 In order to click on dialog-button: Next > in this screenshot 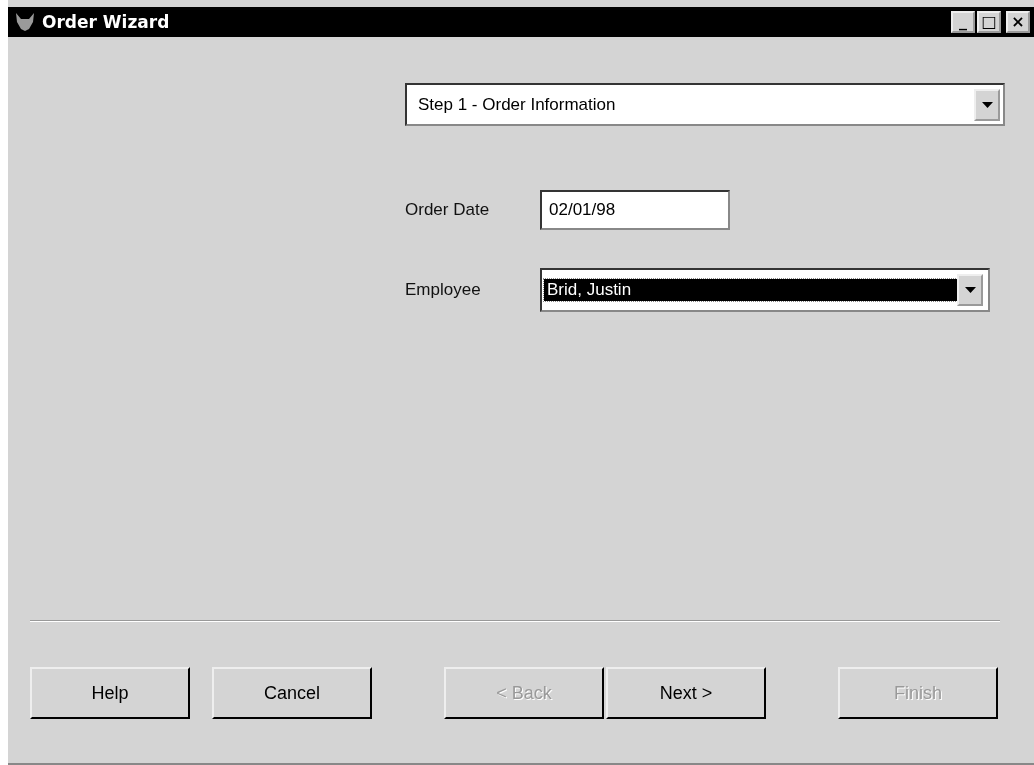, I will do `click(686, 693)`.